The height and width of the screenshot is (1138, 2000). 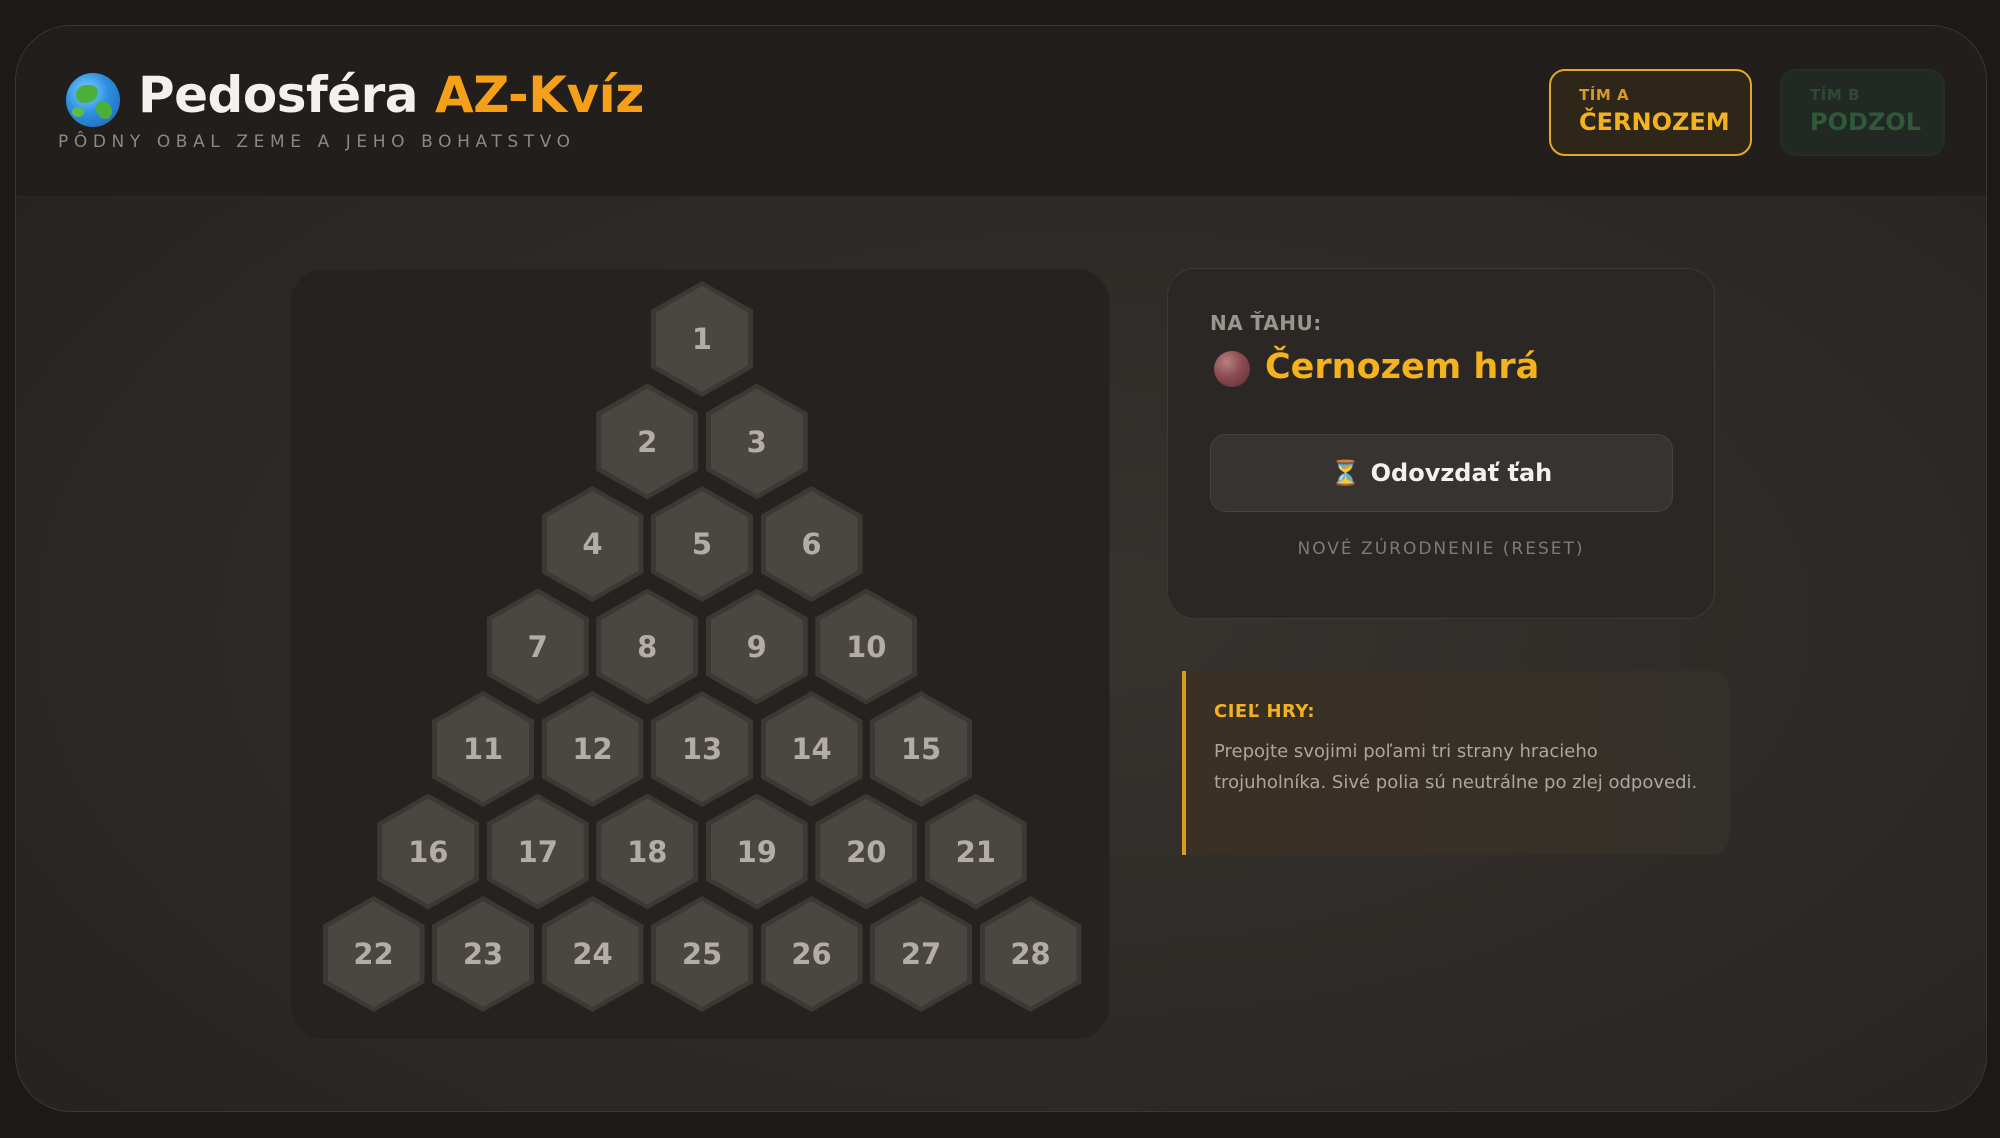 I want to click on board-cell-face: 28, so click(x=1030, y=954).